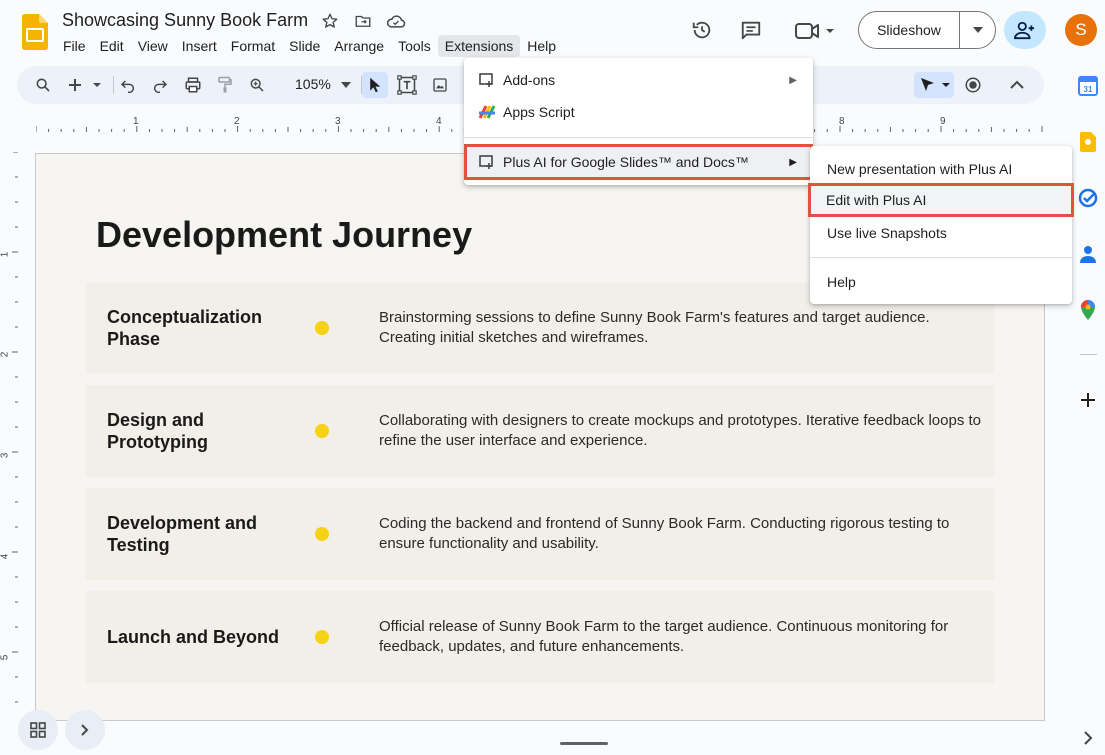 This screenshot has height=755, width=1105. I want to click on ruler-mark: 9, so click(943, 121).